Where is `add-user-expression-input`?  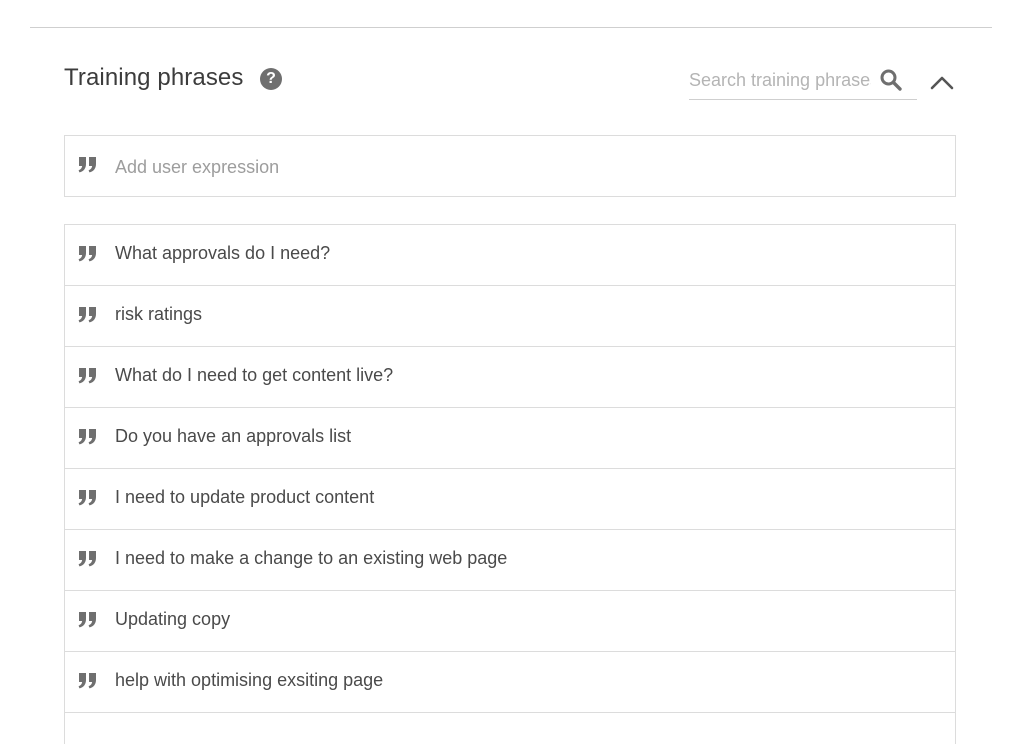
add-user-expression-input is located at coordinates (525, 167).